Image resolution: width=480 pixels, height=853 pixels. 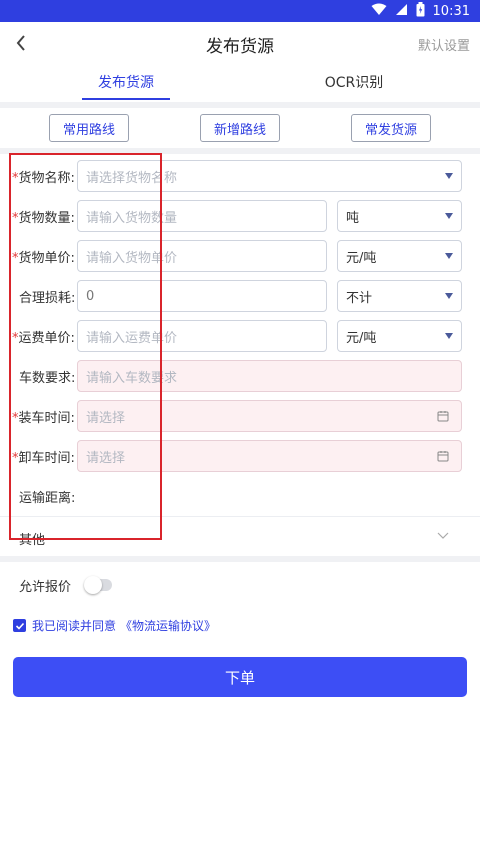 I want to click on quick-actions: 常用路线 新增路线 常发货源, so click(x=240, y=129).